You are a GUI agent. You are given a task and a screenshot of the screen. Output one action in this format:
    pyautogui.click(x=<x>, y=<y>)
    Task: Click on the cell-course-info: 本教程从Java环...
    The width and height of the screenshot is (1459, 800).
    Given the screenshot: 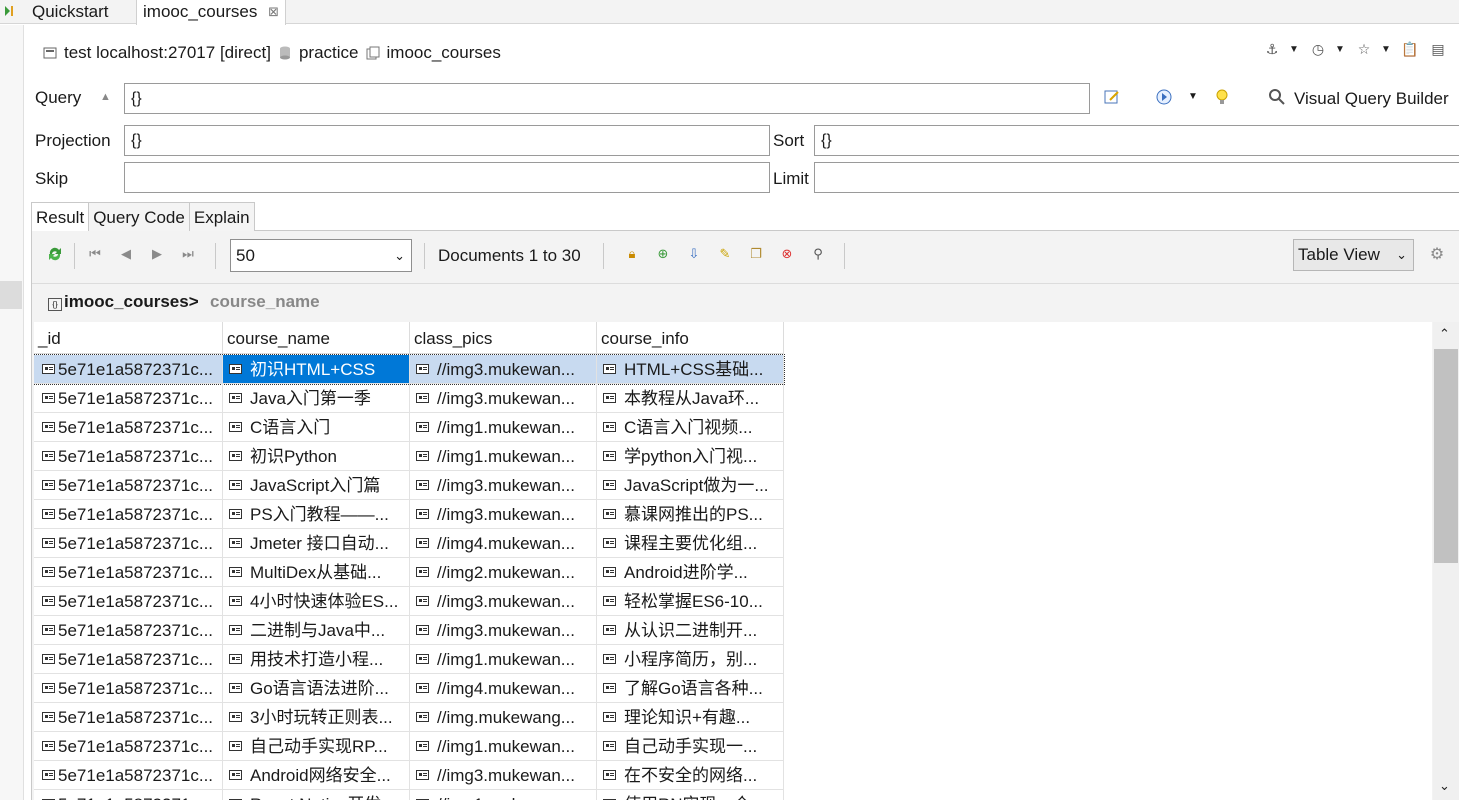 What is the action you would take?
    pyautogui.click(x=690, y=398)
    